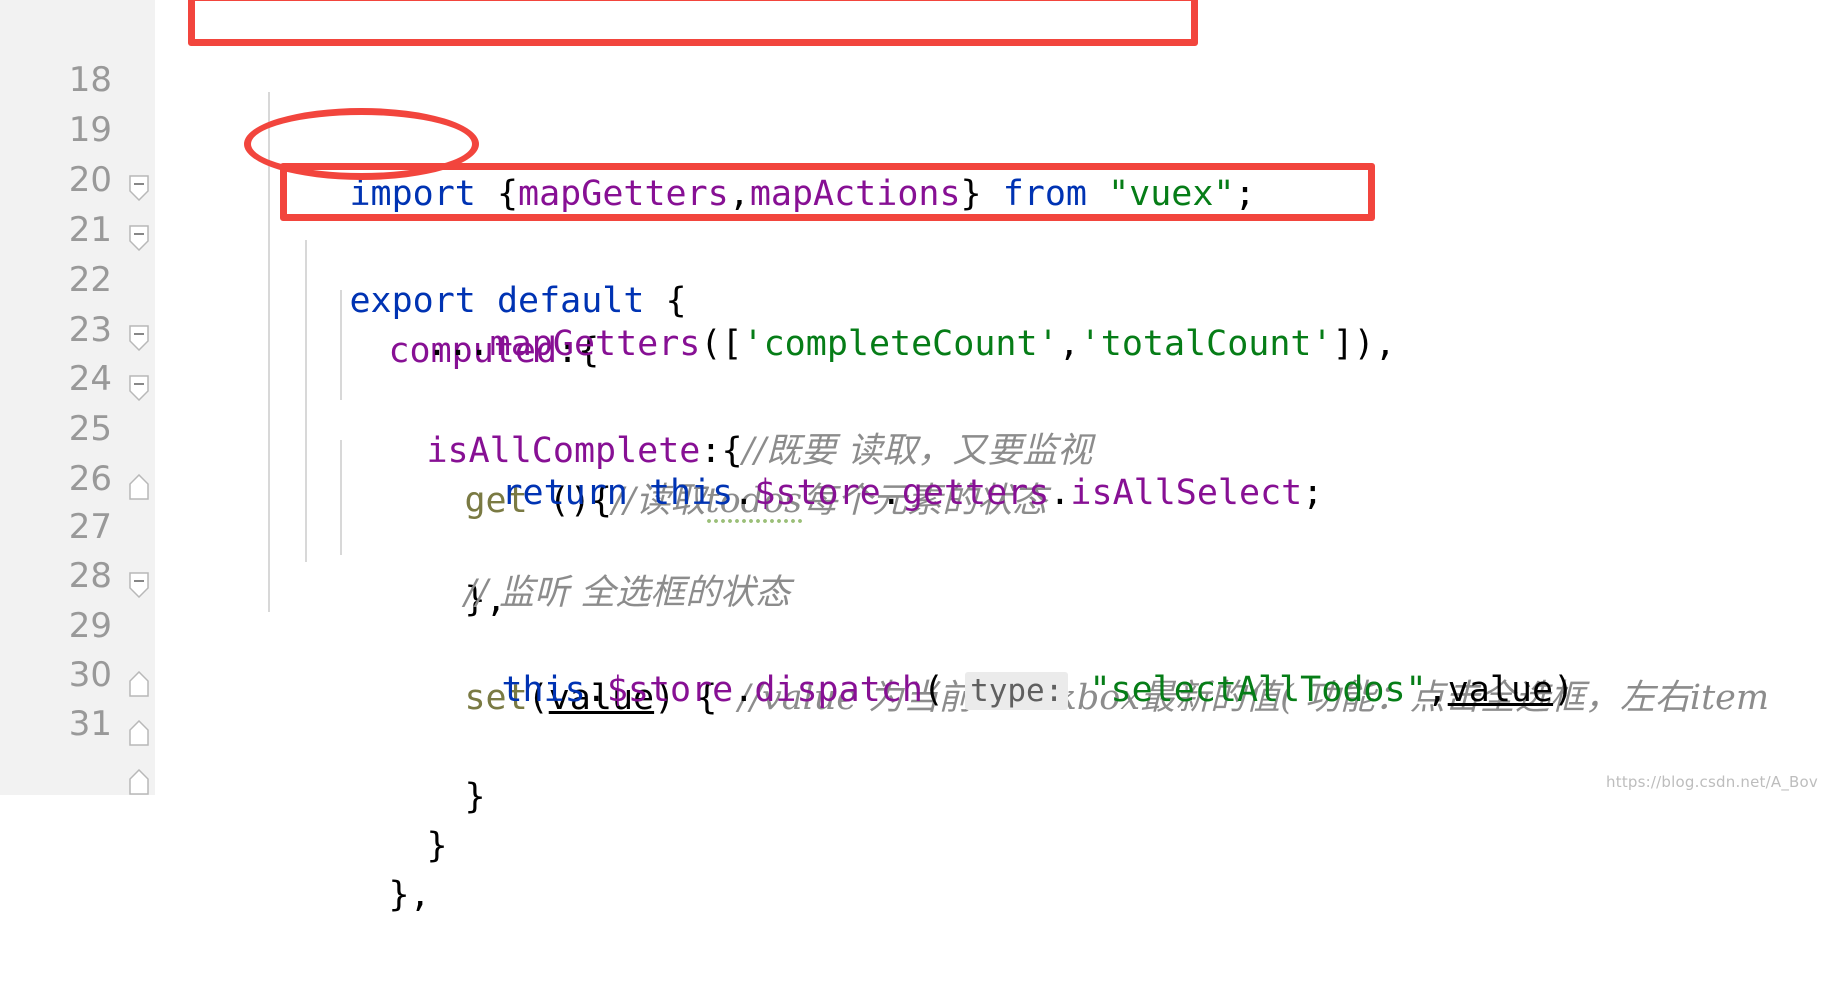  What do you see at coordinates (1712, 782) in the screenshot?
I see `watermark: https://blog.csdn.net/A_Bov` at bounding box center [1712, 782].